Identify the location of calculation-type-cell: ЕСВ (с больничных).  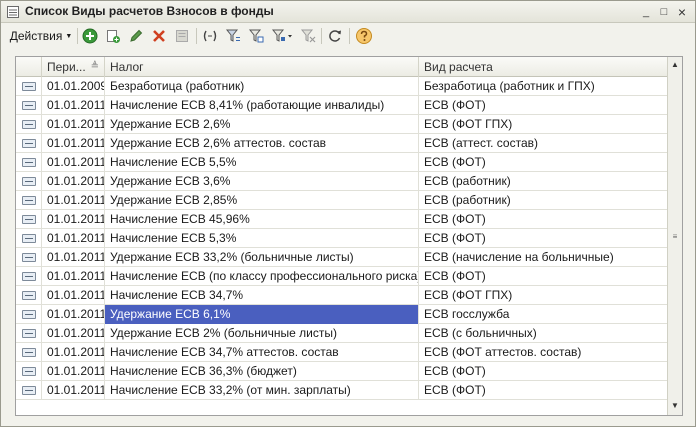
(543, 333).